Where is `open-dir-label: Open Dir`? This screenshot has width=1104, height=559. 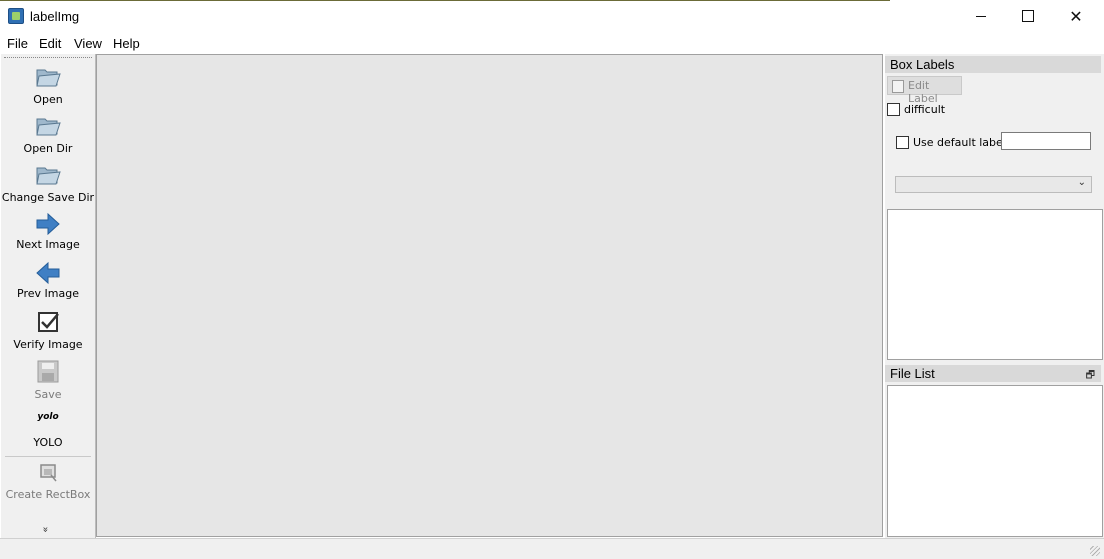
open-dir-label: Open Dir is located at coordinates (48, 148).